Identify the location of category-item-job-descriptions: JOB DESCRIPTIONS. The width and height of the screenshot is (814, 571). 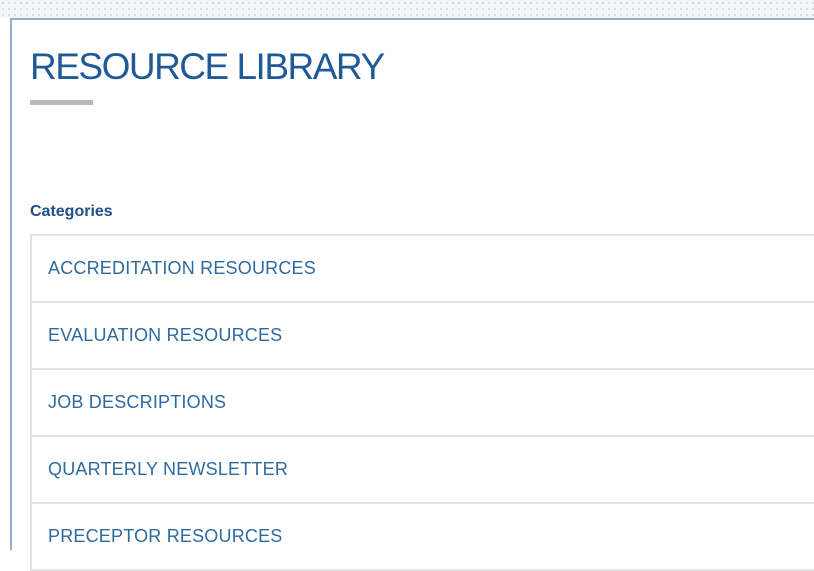
(423, 403).